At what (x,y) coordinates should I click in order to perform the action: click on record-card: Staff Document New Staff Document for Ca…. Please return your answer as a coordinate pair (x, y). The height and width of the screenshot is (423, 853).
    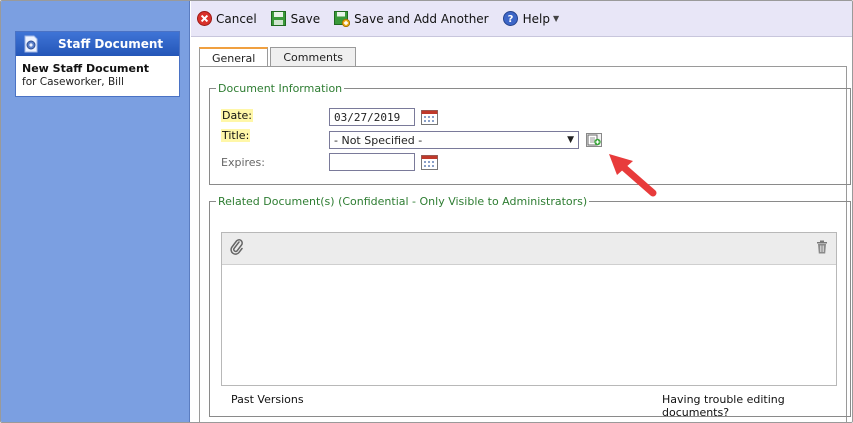
    Looking at the image, I should click on (97, 64).